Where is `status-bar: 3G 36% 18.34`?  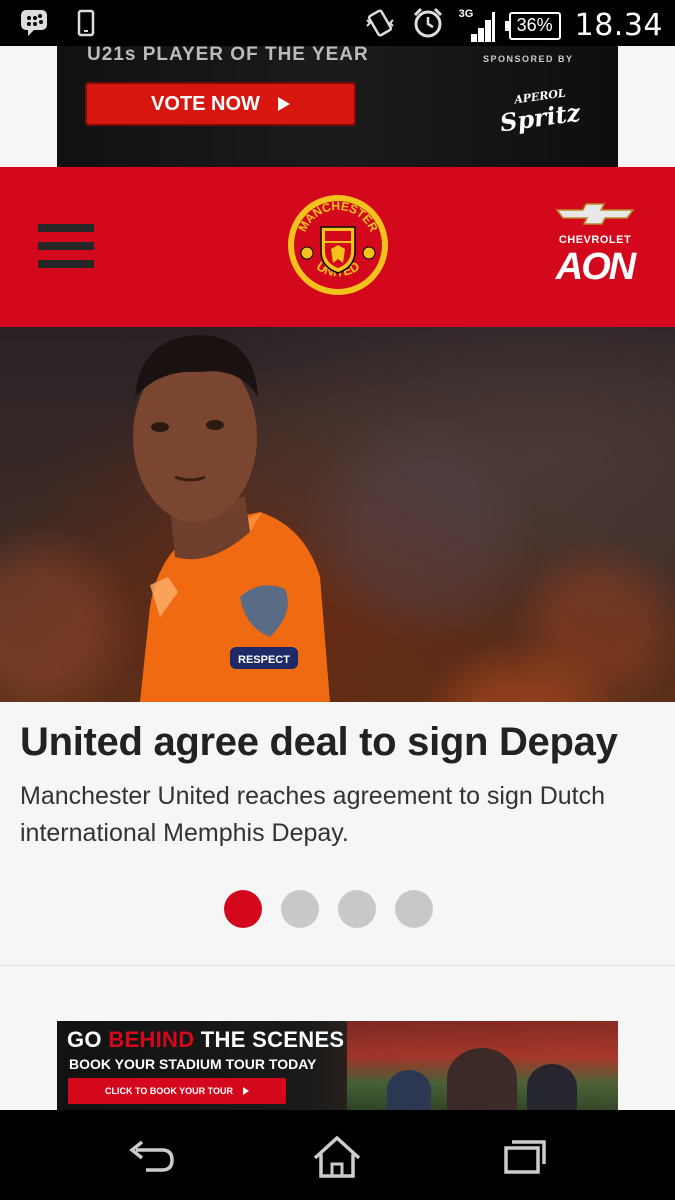
status-bar: 3G 36% 18.34 is located at coordinates (337, 23).